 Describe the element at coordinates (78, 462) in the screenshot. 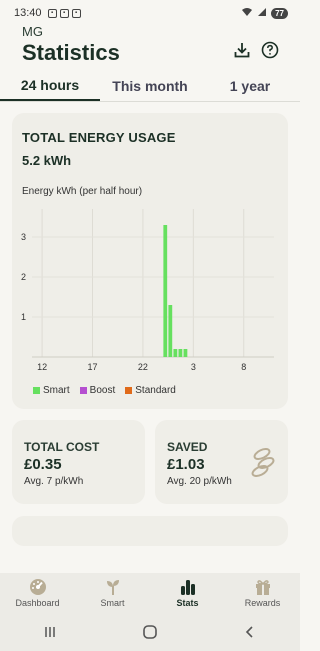

I see `total-cost-card: TOTAL COST £0.35 Avg. 7 p/kWh` at that location.